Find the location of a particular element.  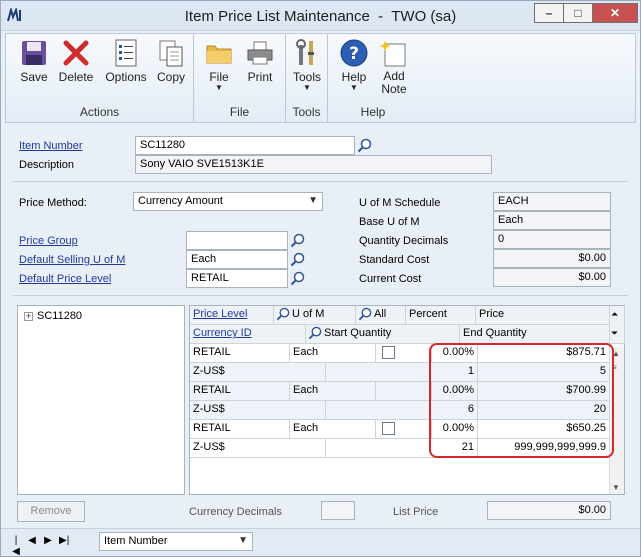

copy-icon is located at coordinates (171, 53).